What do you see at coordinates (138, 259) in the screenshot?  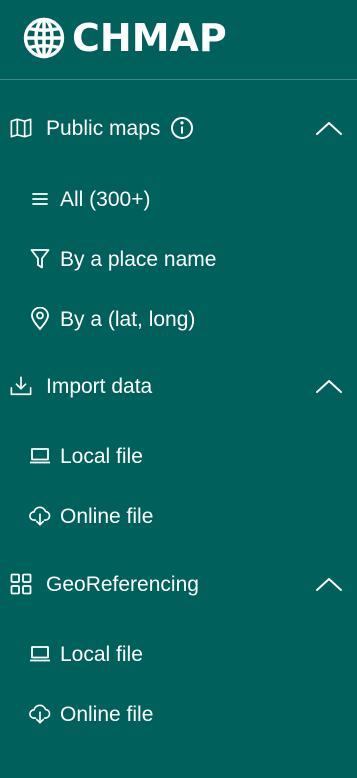 I see `menu-item-label: By a place name` at bounding box center [138, 259].